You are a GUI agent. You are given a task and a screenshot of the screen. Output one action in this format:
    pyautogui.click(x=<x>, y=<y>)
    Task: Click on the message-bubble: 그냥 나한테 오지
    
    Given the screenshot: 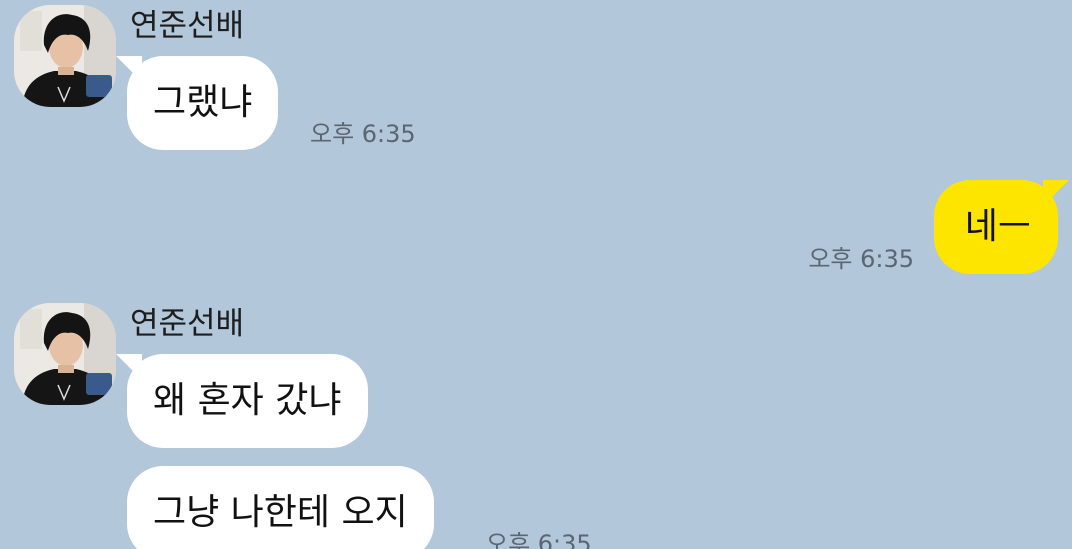 What is the action you would take?
    pyautogui.click(x=280, y=507)
    